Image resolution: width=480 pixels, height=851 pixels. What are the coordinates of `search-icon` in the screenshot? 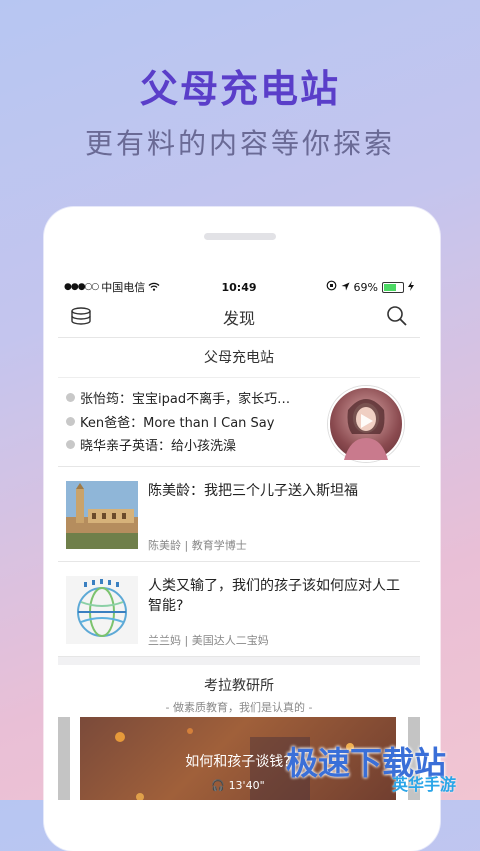 It's located at (397, 318).